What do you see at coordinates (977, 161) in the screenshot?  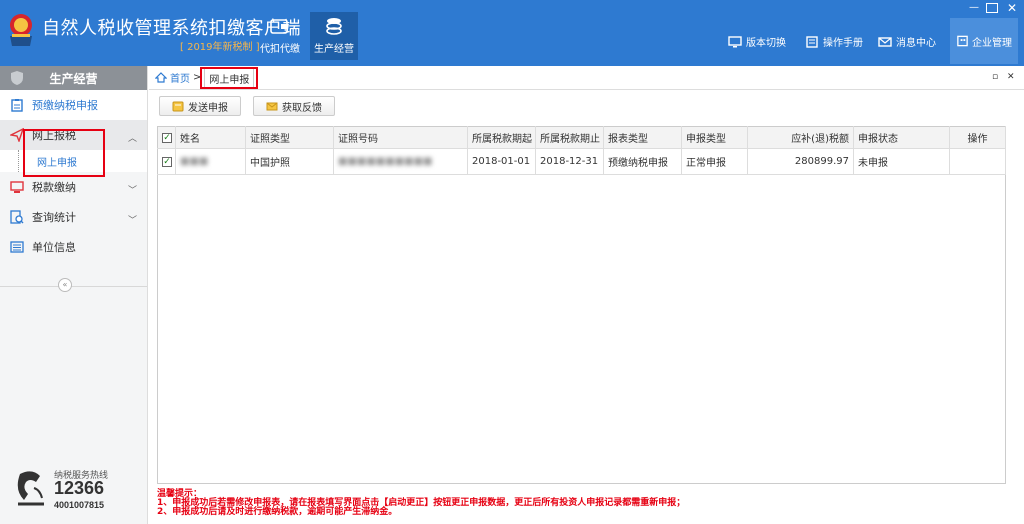 I see `cell-action` at bounding box center [977, 161].